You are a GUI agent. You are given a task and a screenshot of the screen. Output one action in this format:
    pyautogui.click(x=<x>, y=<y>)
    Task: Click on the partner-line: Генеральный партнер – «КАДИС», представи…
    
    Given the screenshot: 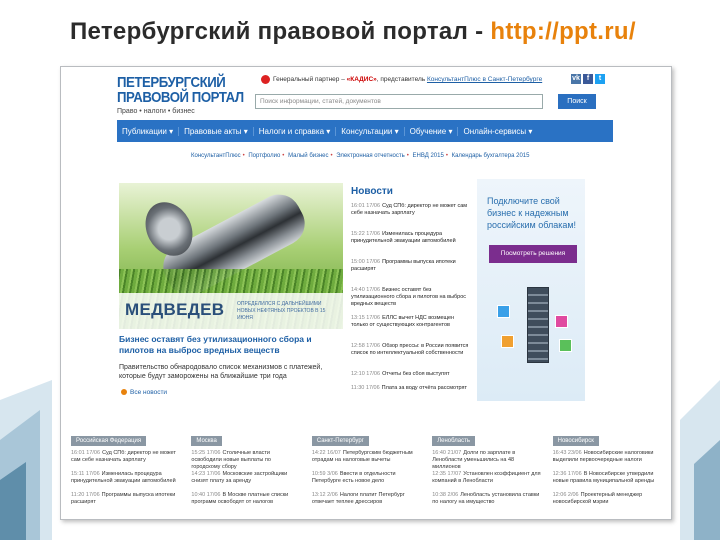 What is the action you would take?
    pyautogui.click(x=401, y=79)
    